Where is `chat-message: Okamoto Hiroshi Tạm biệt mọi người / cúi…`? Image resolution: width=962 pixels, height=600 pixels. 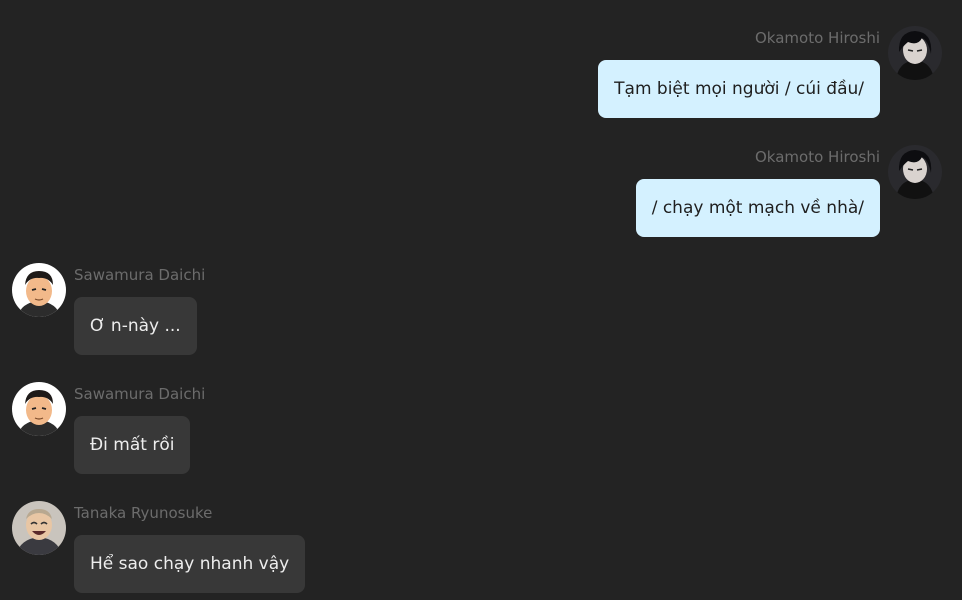 chat-message: Okamoto Hiroshi Tạm biệt mọi người / cúi… is located at coordinates (482, 73).